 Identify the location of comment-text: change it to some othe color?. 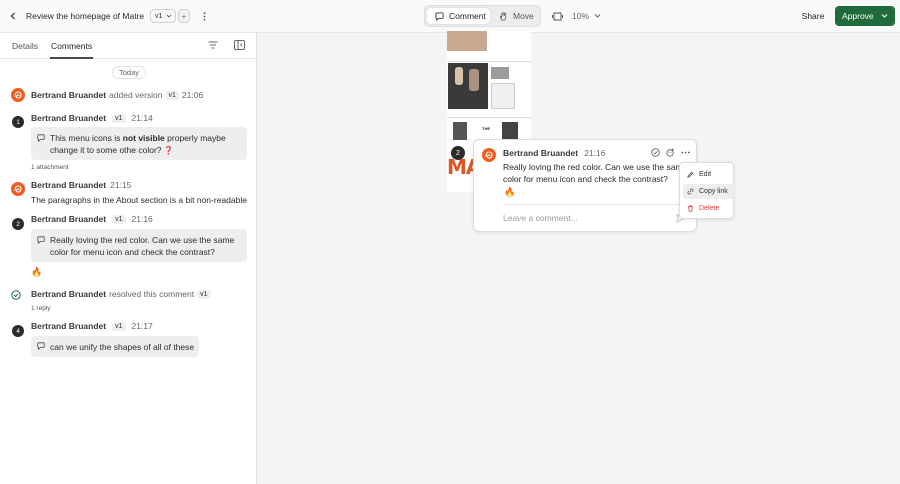
(106, 150).